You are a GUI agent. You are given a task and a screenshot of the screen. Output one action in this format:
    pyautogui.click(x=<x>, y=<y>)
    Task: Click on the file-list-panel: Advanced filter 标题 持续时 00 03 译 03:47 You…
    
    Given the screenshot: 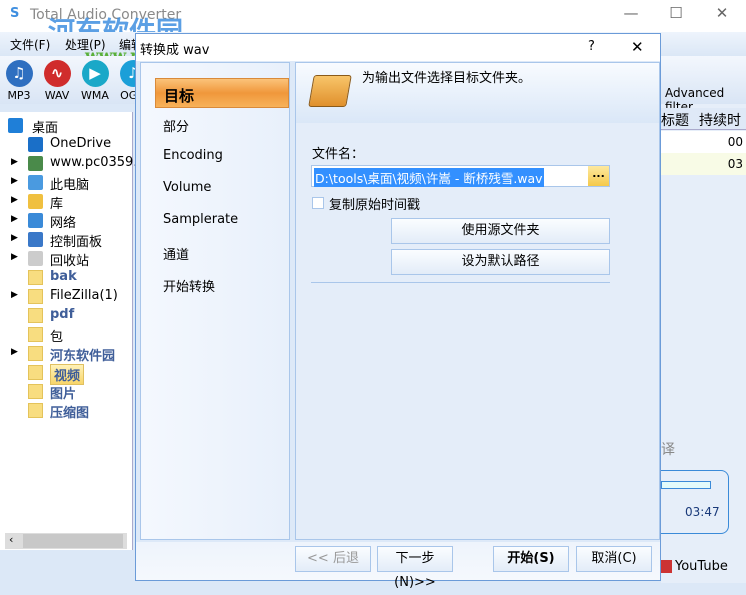 What is the action you would take?
    pyautogui.click(x=703, y=334)
    